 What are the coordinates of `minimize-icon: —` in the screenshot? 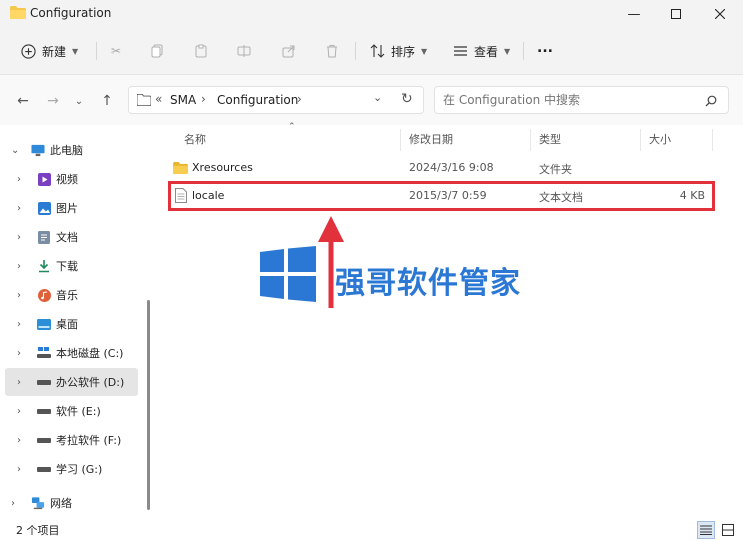 It's located at (634, 14).